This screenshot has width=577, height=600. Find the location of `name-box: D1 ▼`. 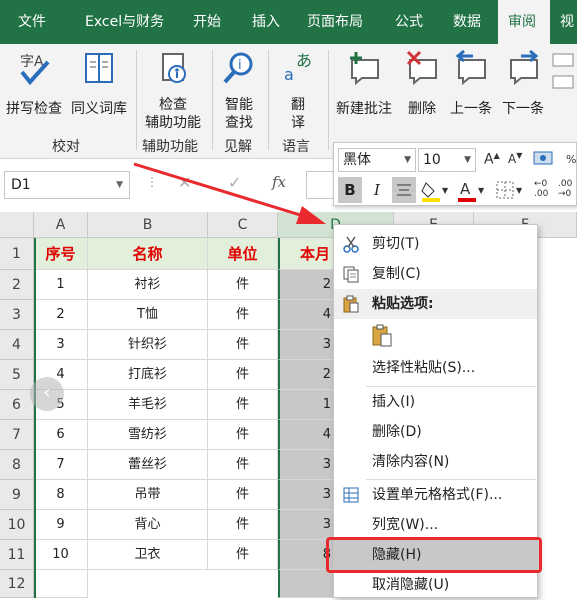

name-box: D1 ▼ is located at coordinates (67, 185).